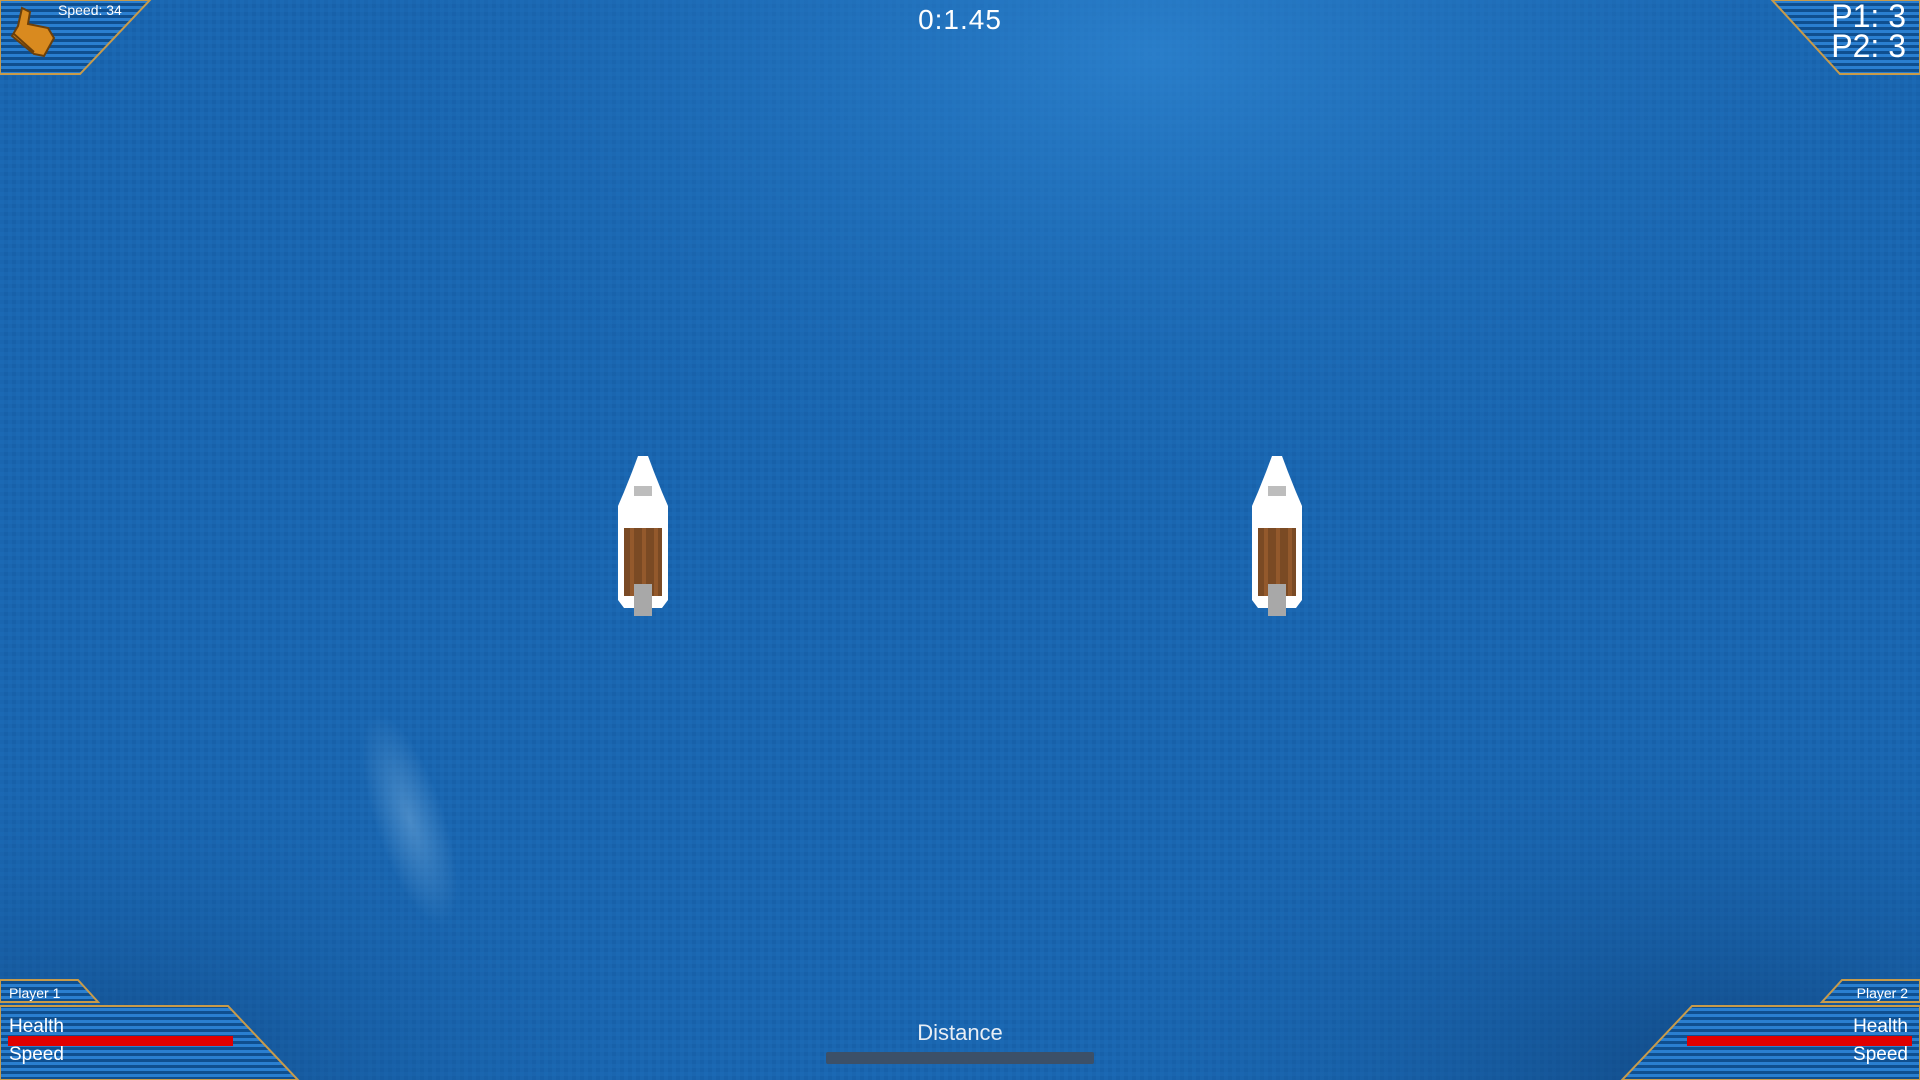 The image size is (1920, 1080). Describe the element at coordinates (1880, 1026) in the screenshot. I see `player-2-health-label: Health` at that location.